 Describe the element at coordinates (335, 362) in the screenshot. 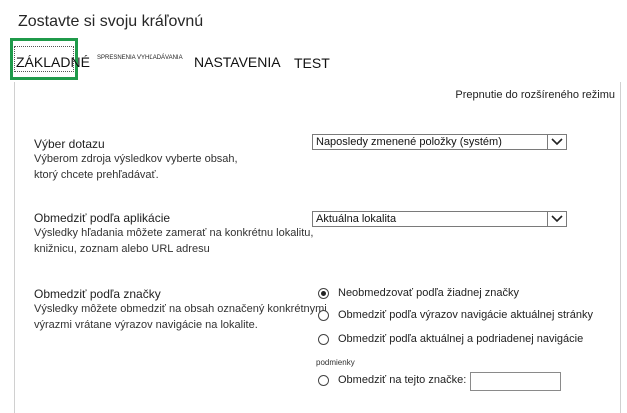

I see `conditions-label: podmienky` at that location.